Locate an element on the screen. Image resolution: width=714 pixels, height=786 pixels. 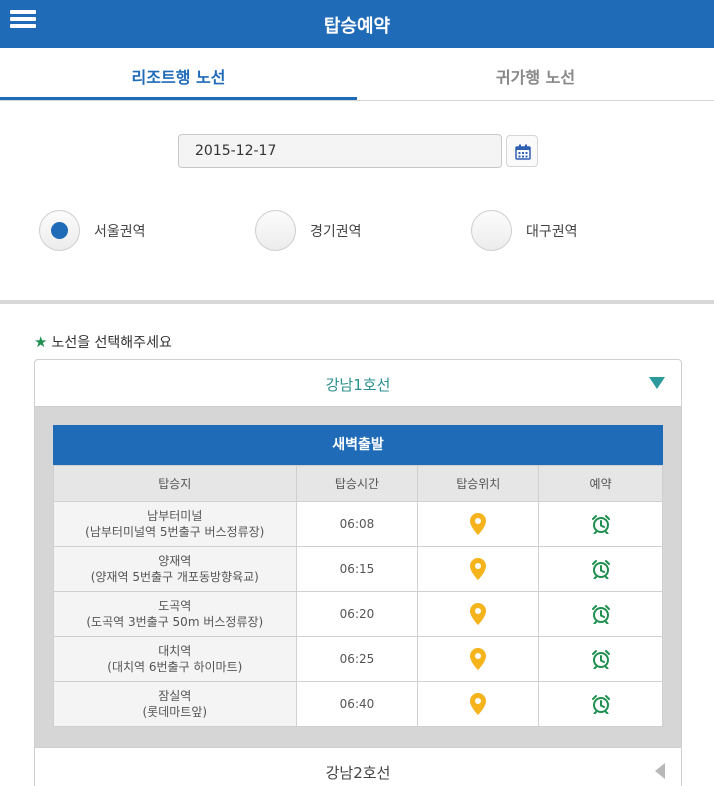
table-row: 대치역 (대치역 6번출구 하이마트) 06:25 is located at coordinates (358, 659).